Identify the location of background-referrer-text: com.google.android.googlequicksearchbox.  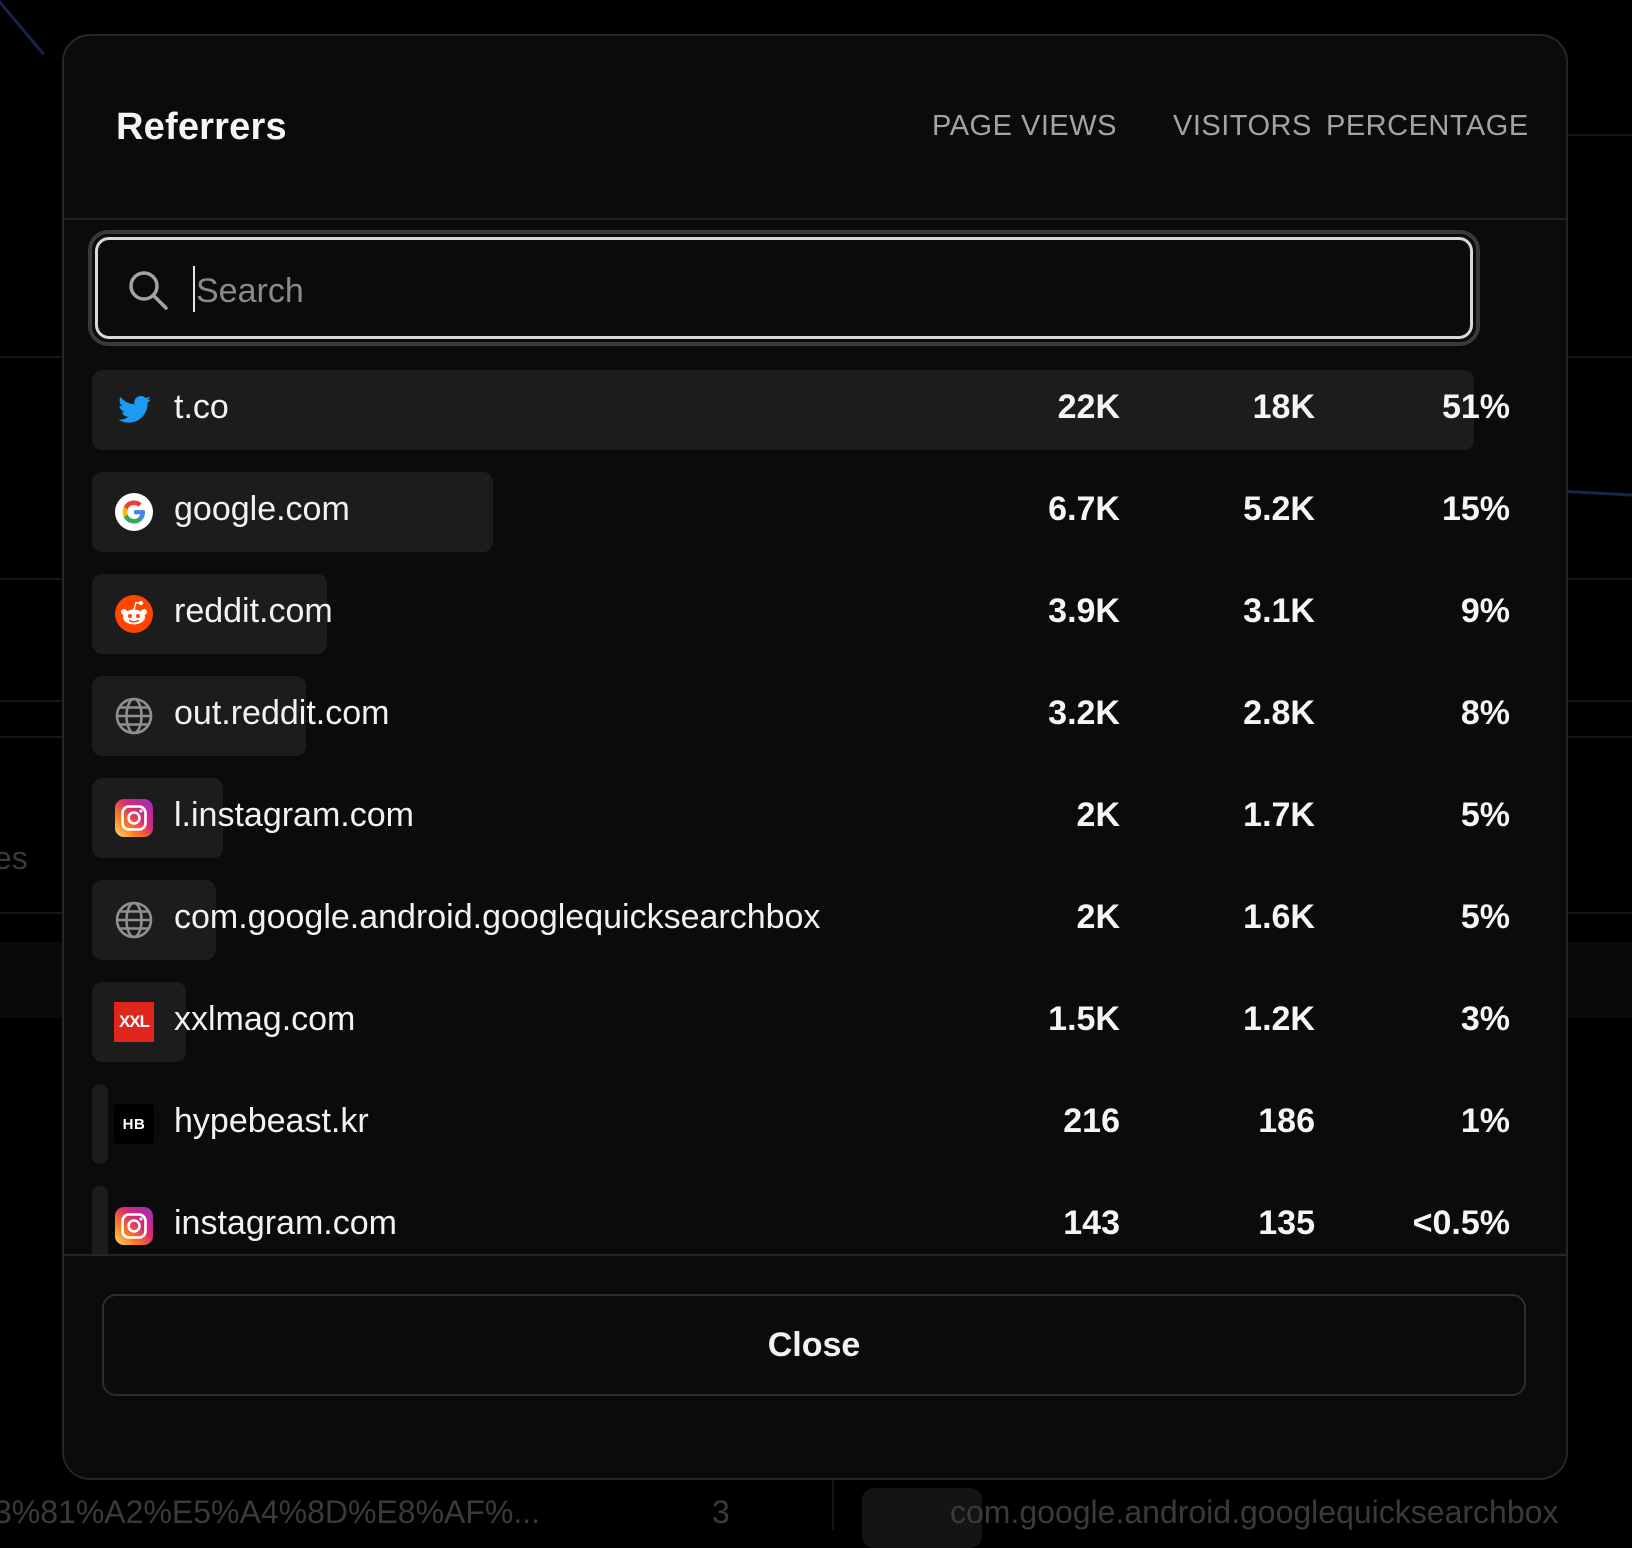
(1254, 1512).